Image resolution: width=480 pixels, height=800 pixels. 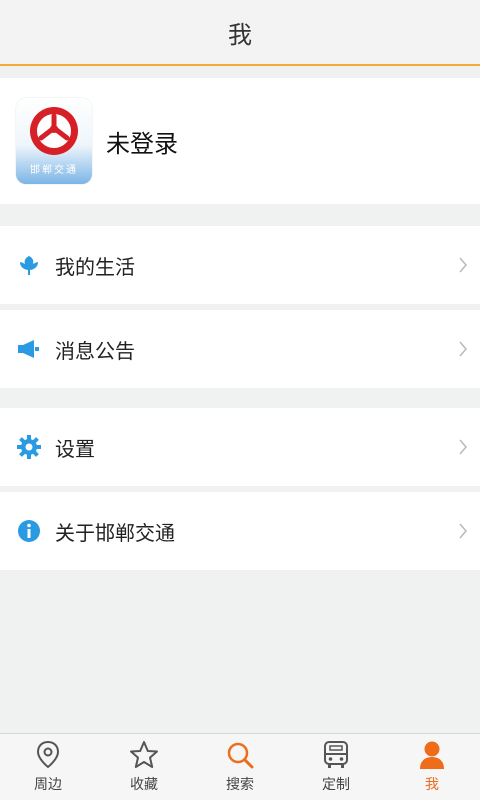 What do you see at coordinates (240, 265) in the screenshot?
I see `menu-item-my-life: 我的生活` at bounding box center [240, 265].